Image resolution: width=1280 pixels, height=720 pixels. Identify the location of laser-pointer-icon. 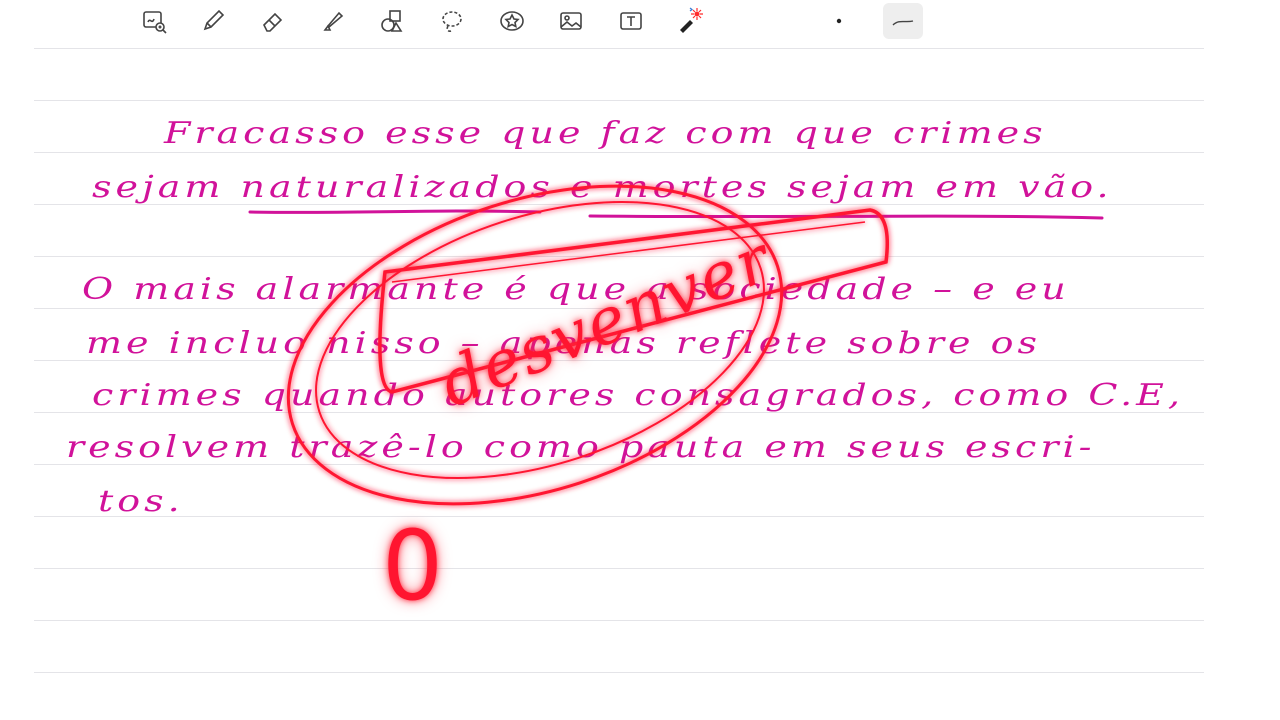
(691, 20).